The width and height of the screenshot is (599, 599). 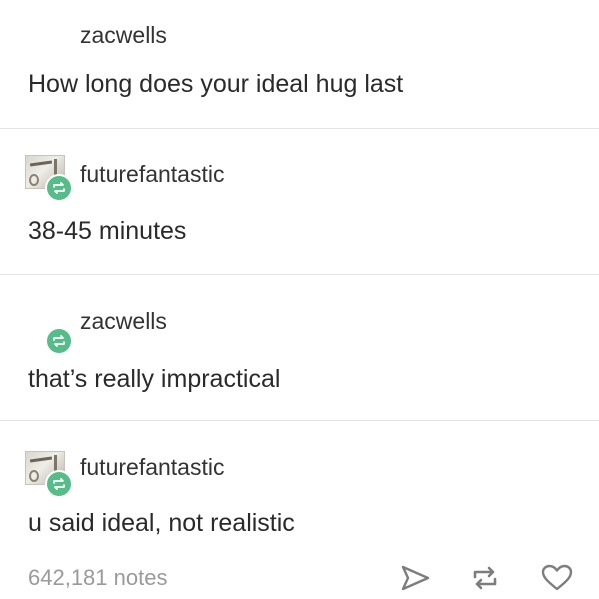 What do you see at coordinates (485, 578) in the screenshot?
I see `reblog-icon` at bounding box center [485, 578].